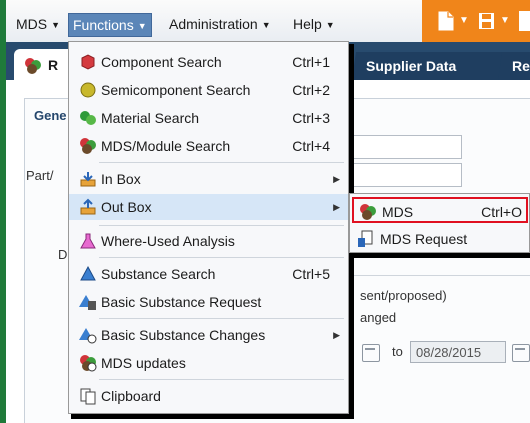  What do you see at coordinates (398, 212) in the screenshot?
I see `submenu-item-label: MDS` at bounding box center [398, 212].